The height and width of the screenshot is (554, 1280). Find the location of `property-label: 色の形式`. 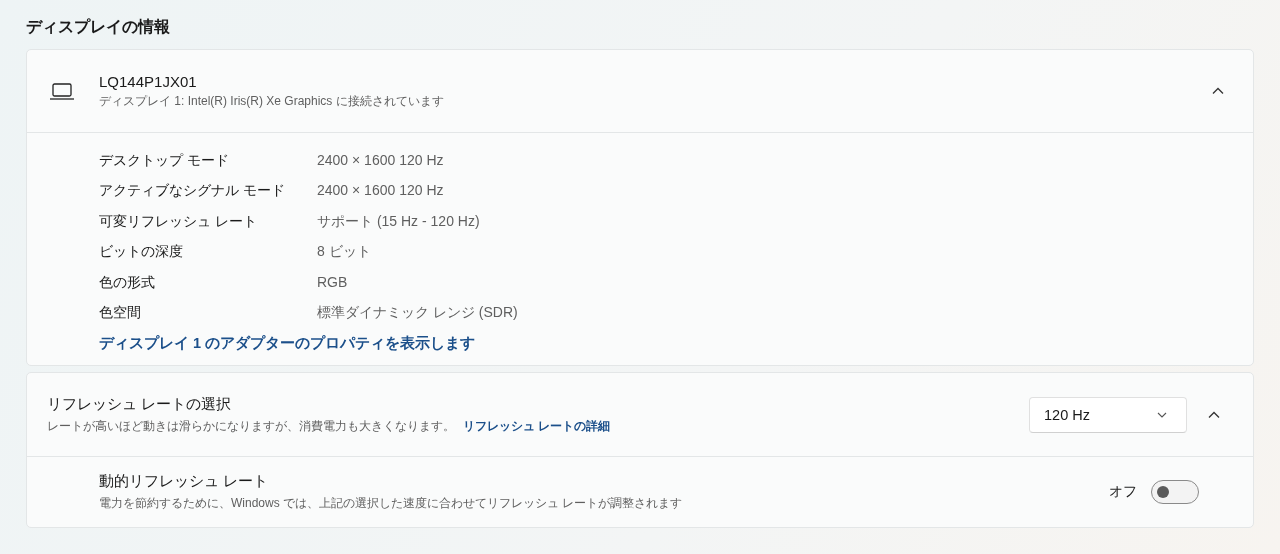

property-label: 色の形式 is located at coordinates (127, 282).